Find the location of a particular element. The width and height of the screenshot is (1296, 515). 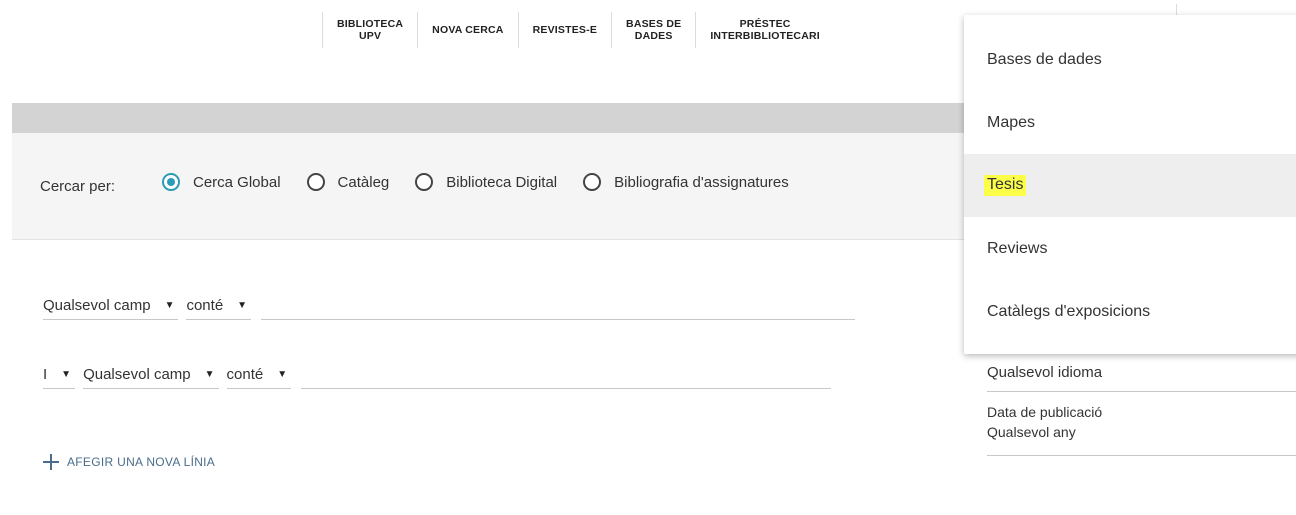

add-new-line-button: AFEGIR UNA NOVA LÍNIA is located at coordinates (129, 462).